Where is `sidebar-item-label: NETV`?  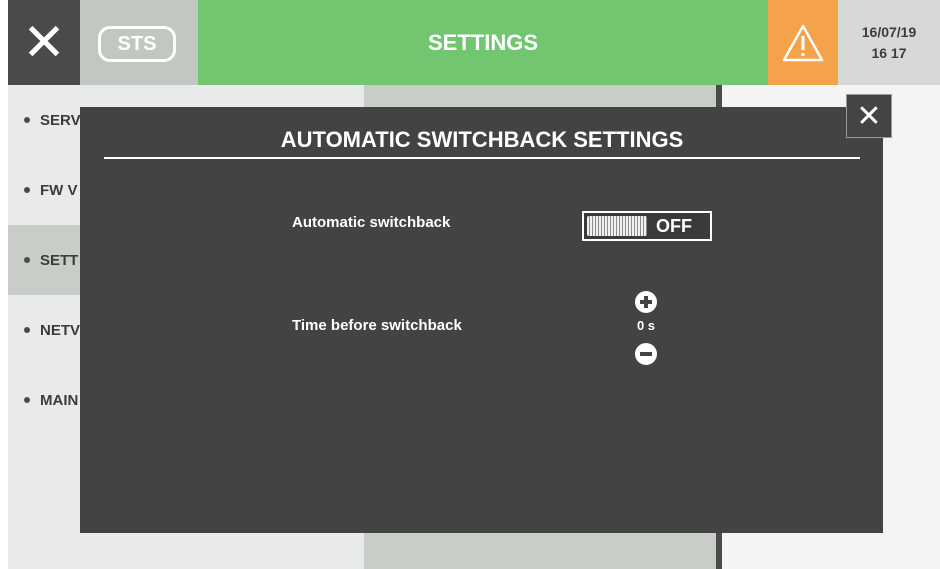 sidebar-item-label: NETV is located at coordinates (60, 330).